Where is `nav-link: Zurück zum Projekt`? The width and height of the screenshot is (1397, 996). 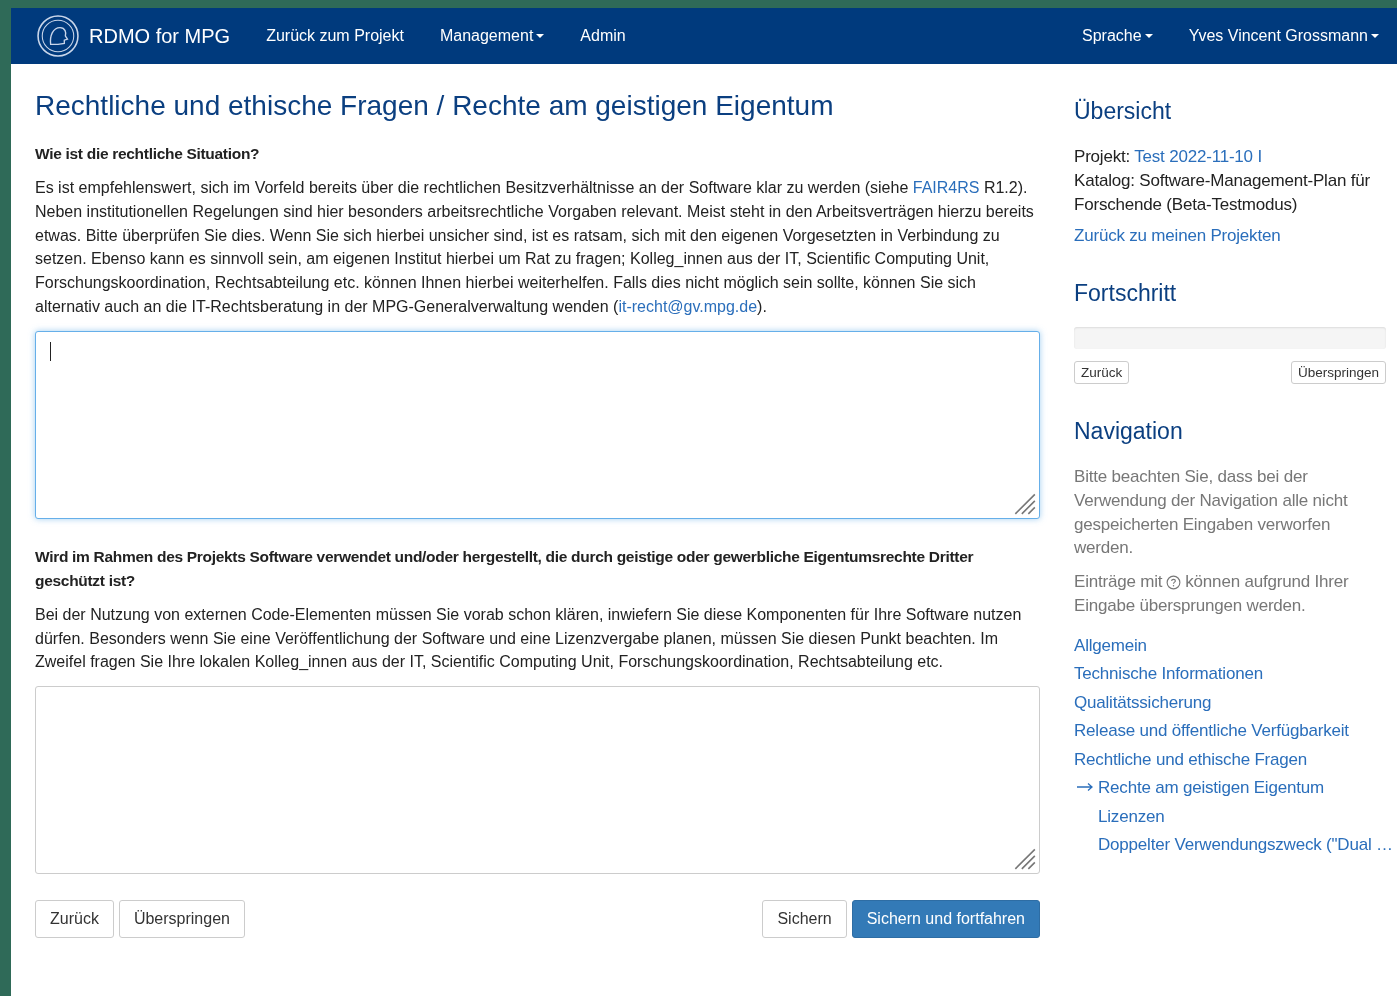 nav-link: Zurück zum Projekt is located at coordinates (335, 36).